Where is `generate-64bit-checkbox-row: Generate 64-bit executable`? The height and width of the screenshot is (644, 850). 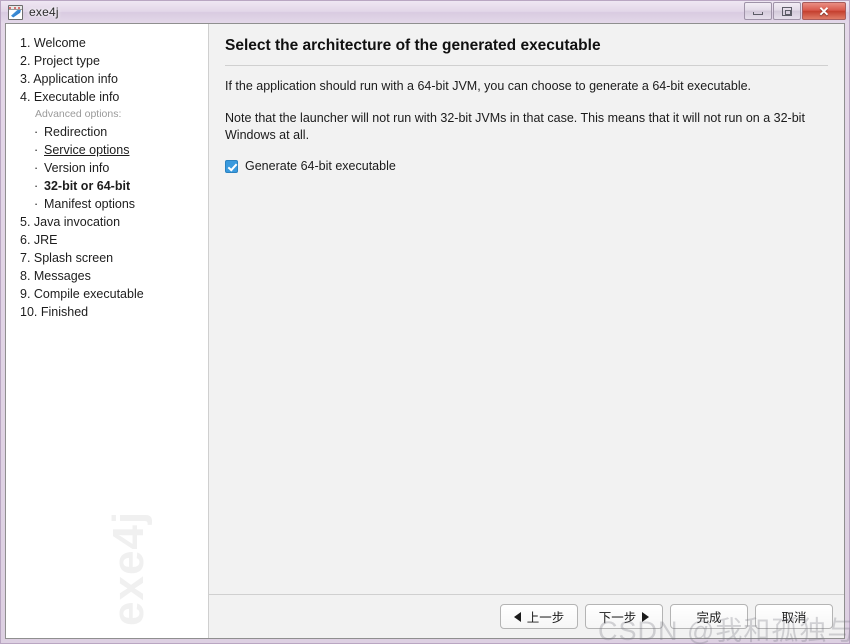
generate-64bit-checkbox-row: Generate 64-bit executable is located at coordinates (310, 166).